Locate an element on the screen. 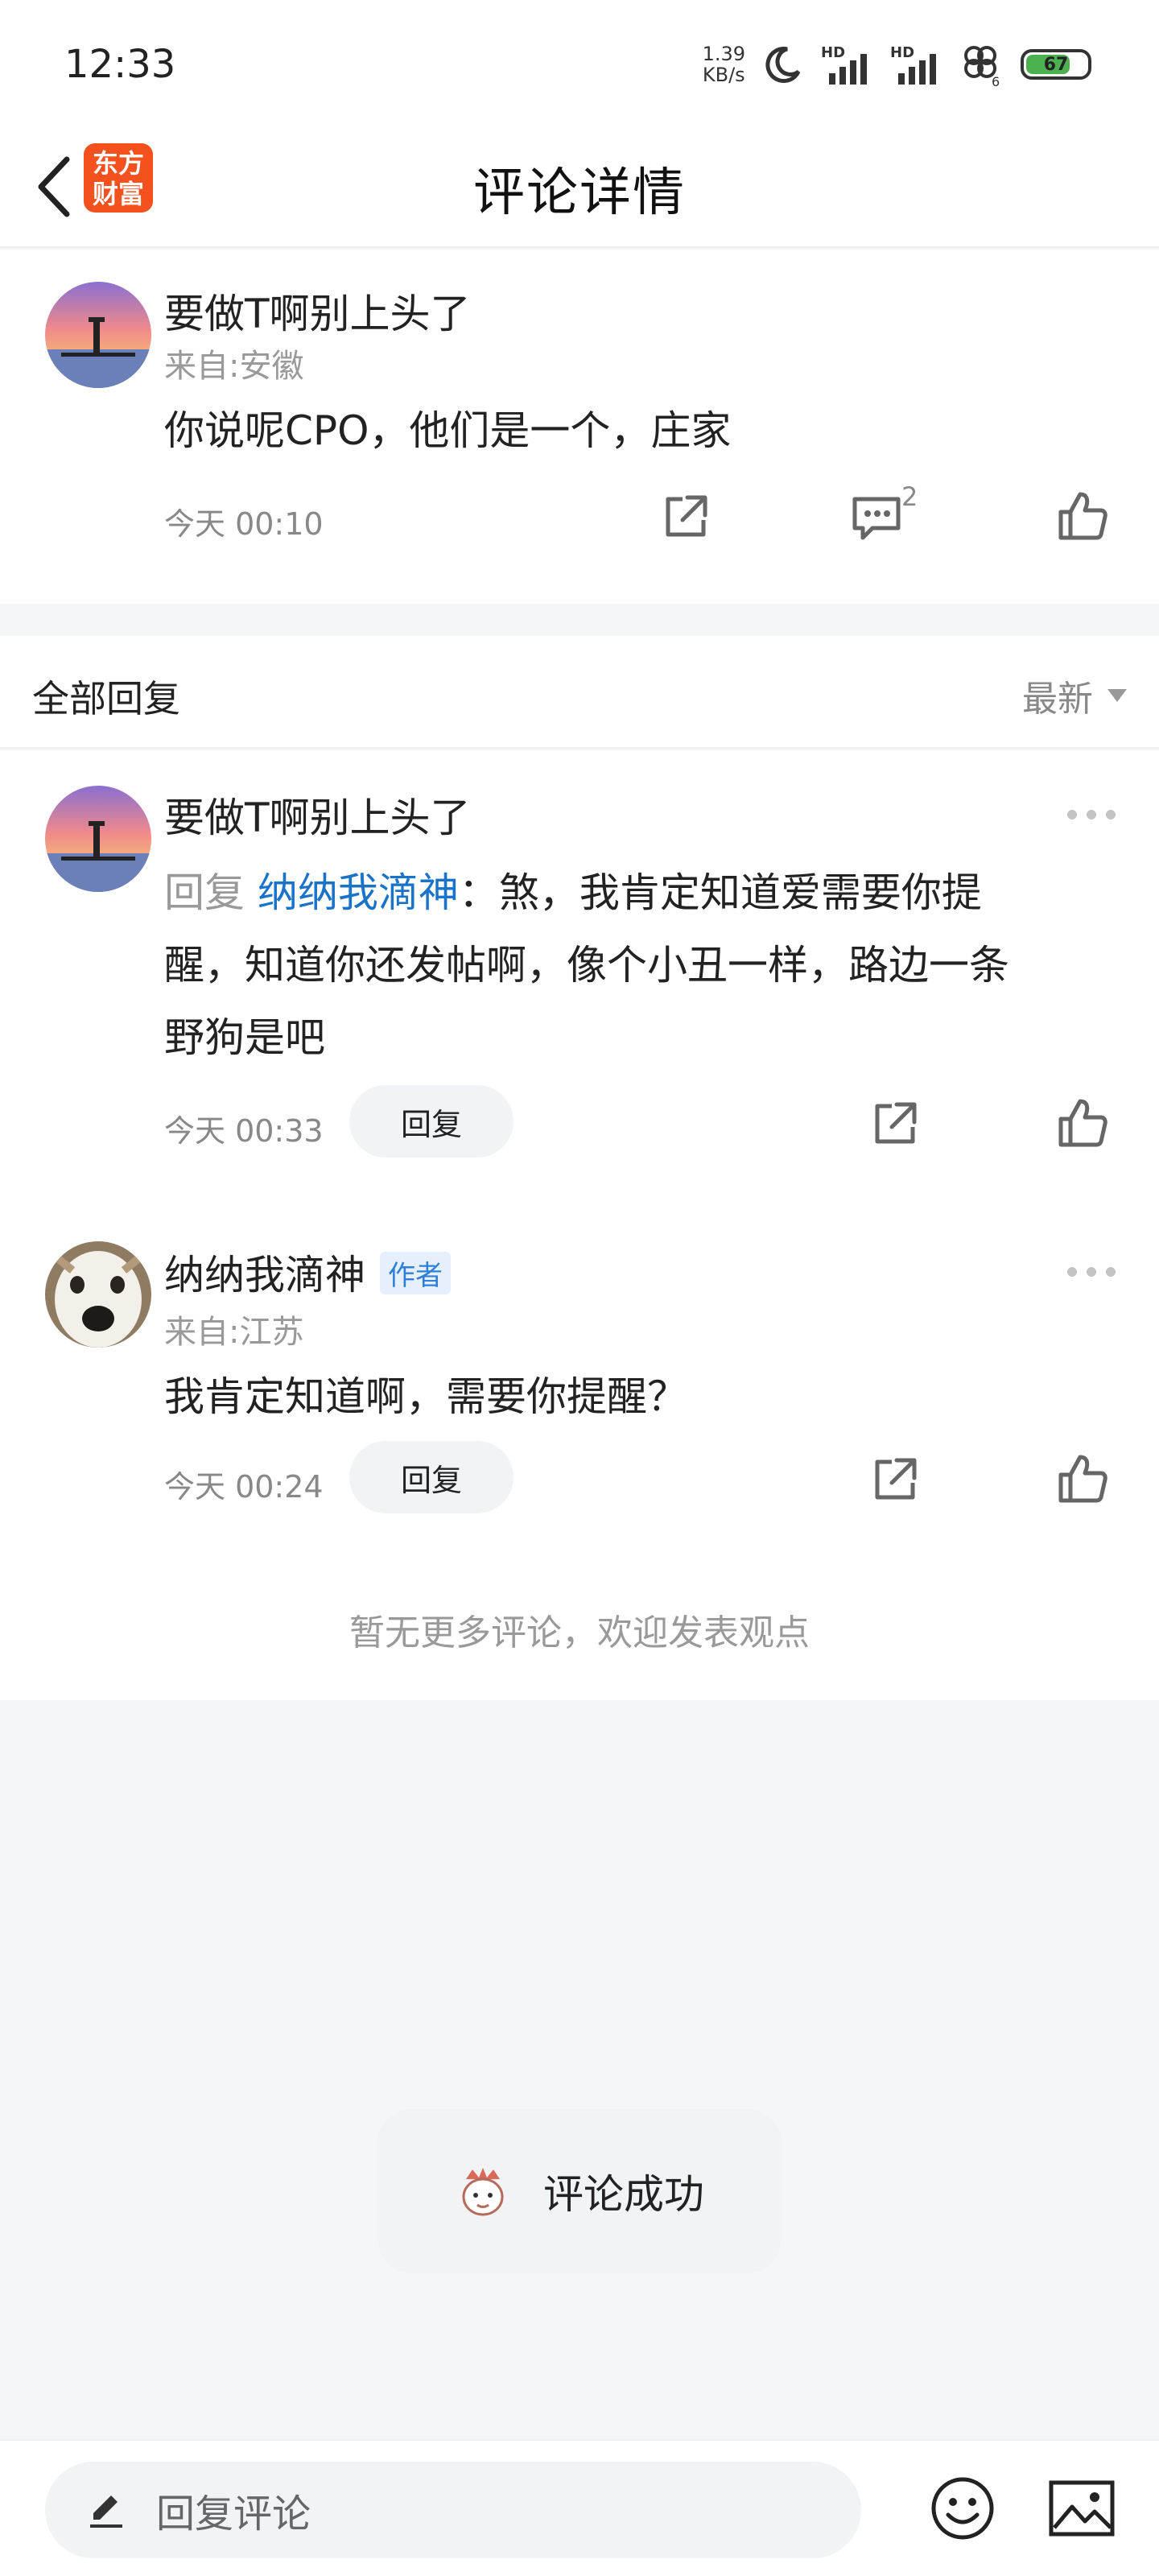 This screenshot has width=1159, height=2576. reply-input: 回复评论 is located at coordinates (453, 2510).